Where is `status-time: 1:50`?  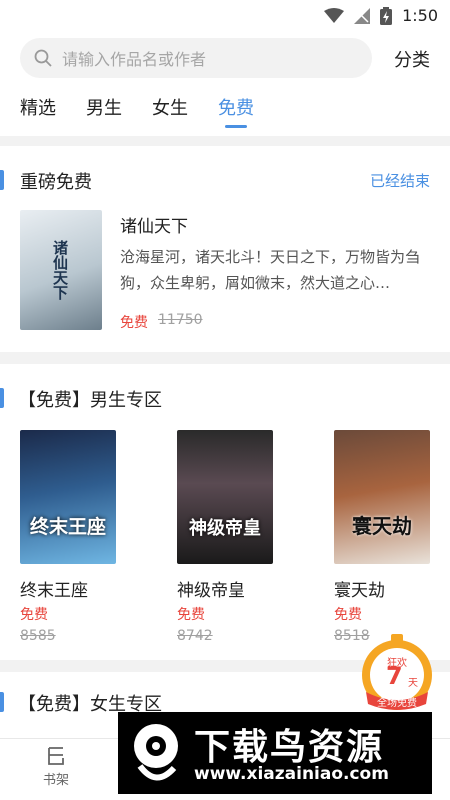
status-time: 1:50 is located at coordinates (420, 15).